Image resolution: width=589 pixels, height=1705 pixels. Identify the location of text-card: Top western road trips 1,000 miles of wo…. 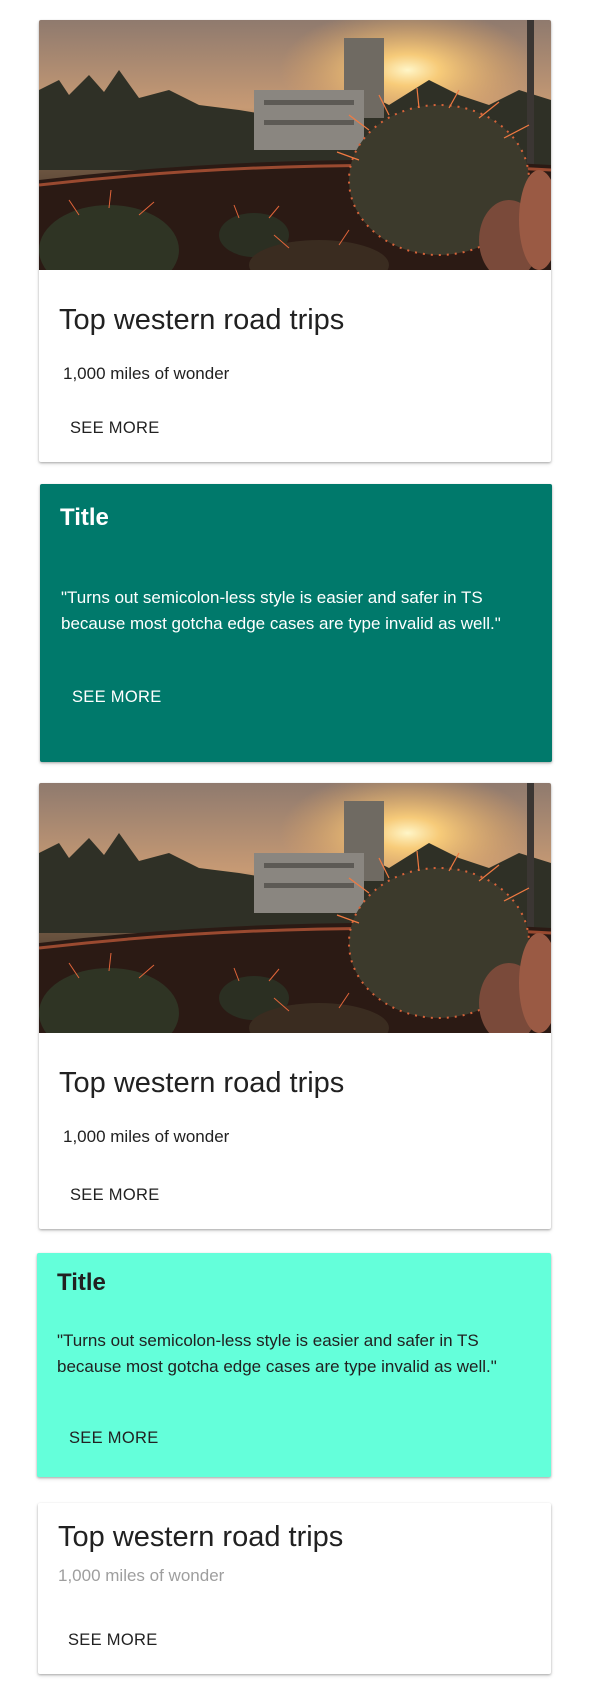
(294, 1588).